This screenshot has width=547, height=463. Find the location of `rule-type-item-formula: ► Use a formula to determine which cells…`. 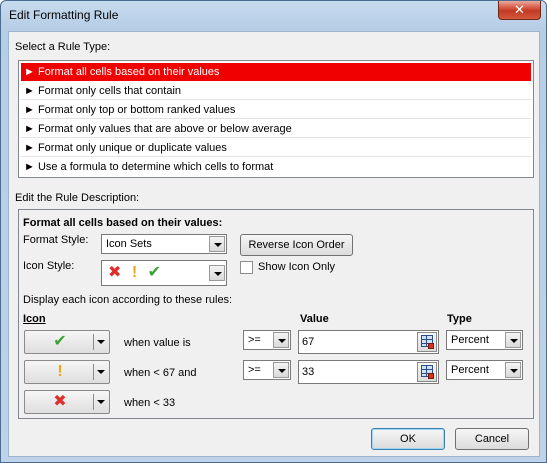

rule-type-item-formula: ► Use a formula to determine which cells… is located at coordinates (276, 167).